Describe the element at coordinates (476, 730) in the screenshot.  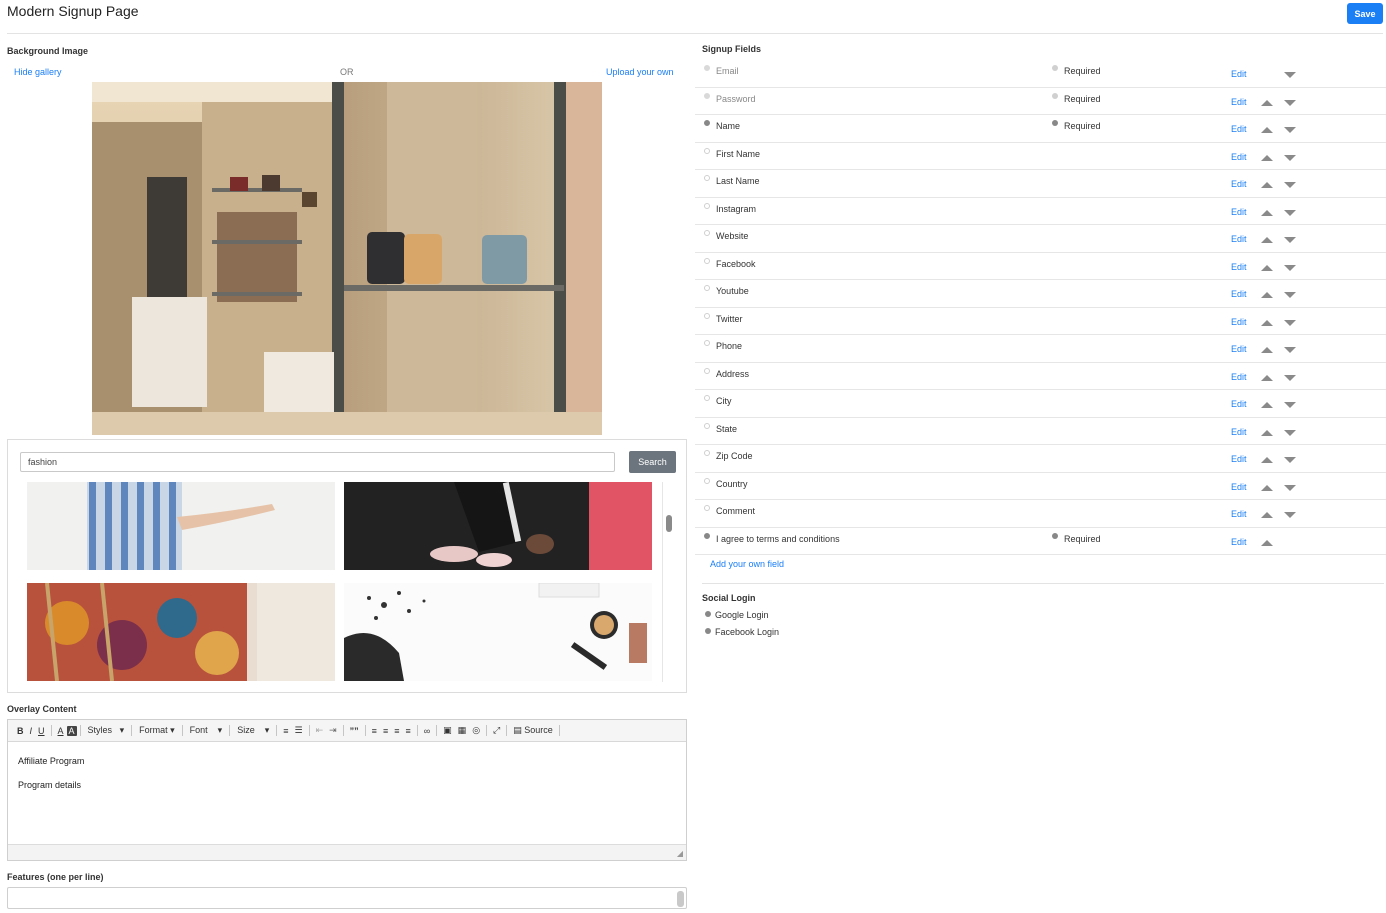
I see `globe-icon: ◎` at that location.